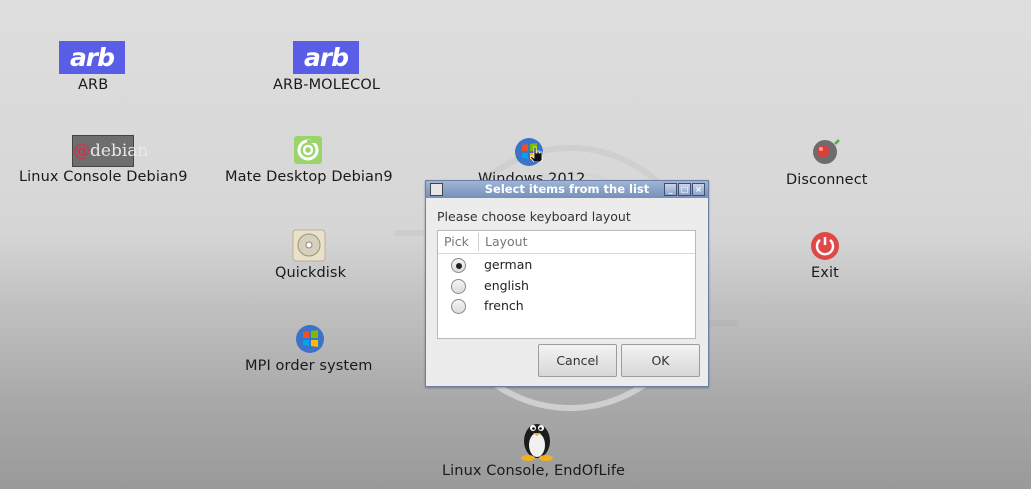  I want to click on desktop-icon-arb: arb ARB, so click(95, 68).